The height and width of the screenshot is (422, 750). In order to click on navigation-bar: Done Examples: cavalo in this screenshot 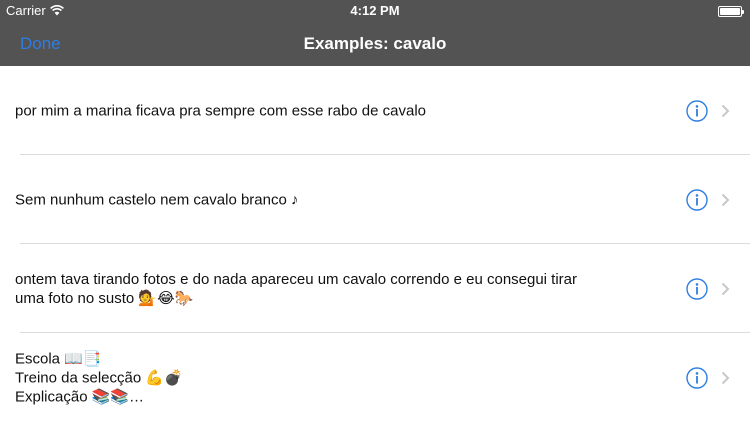, I will do `click(375, 45)`.